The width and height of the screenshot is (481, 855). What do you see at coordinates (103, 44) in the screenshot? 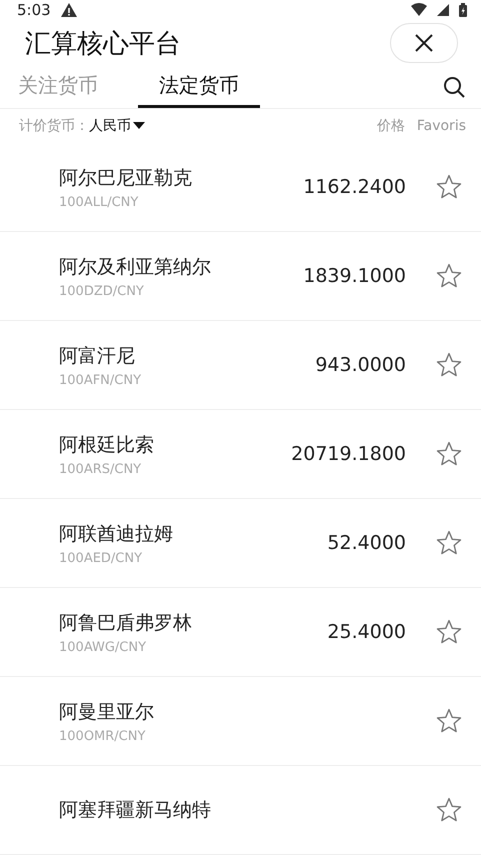
I see `app-title: 汇算核心平台` at bounding box center [103, 44].